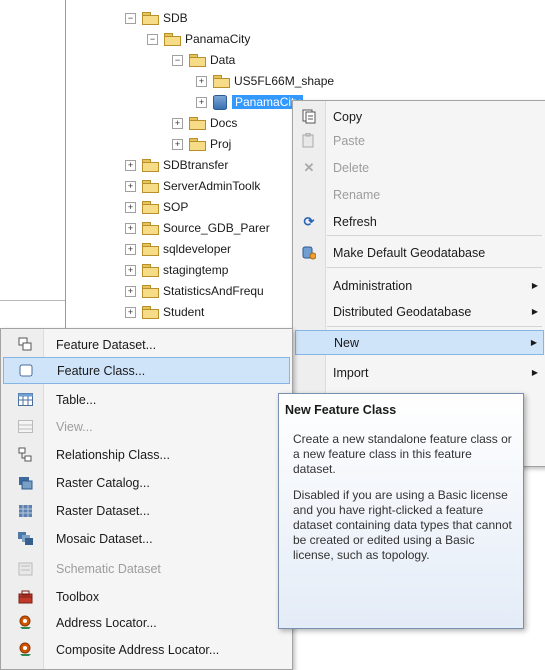 The image size is (545, 670). Describe the element at coordinates (357, 194) in the screenshot. I see `menu-item-label: Rename` at that location.